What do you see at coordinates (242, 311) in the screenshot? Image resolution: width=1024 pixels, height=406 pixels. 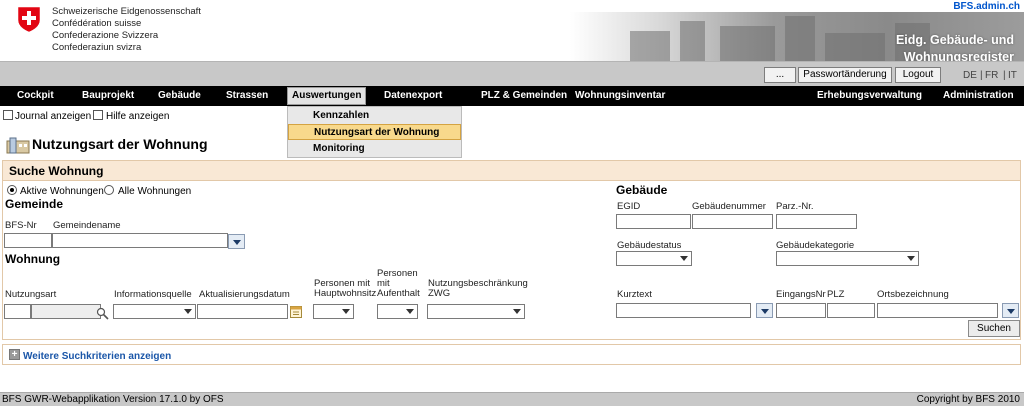 I see `aktualisierungsdatum-input` at bounding box center [242, 311].